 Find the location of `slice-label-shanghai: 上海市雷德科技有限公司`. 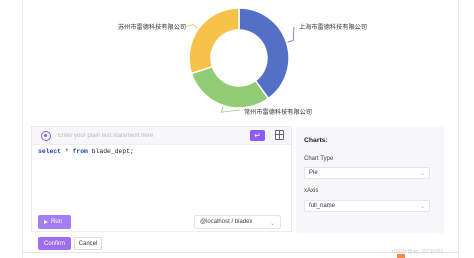

slice-label-shanghai: 上海市雷德科技有限公司 is located at coordinates (333, 27).